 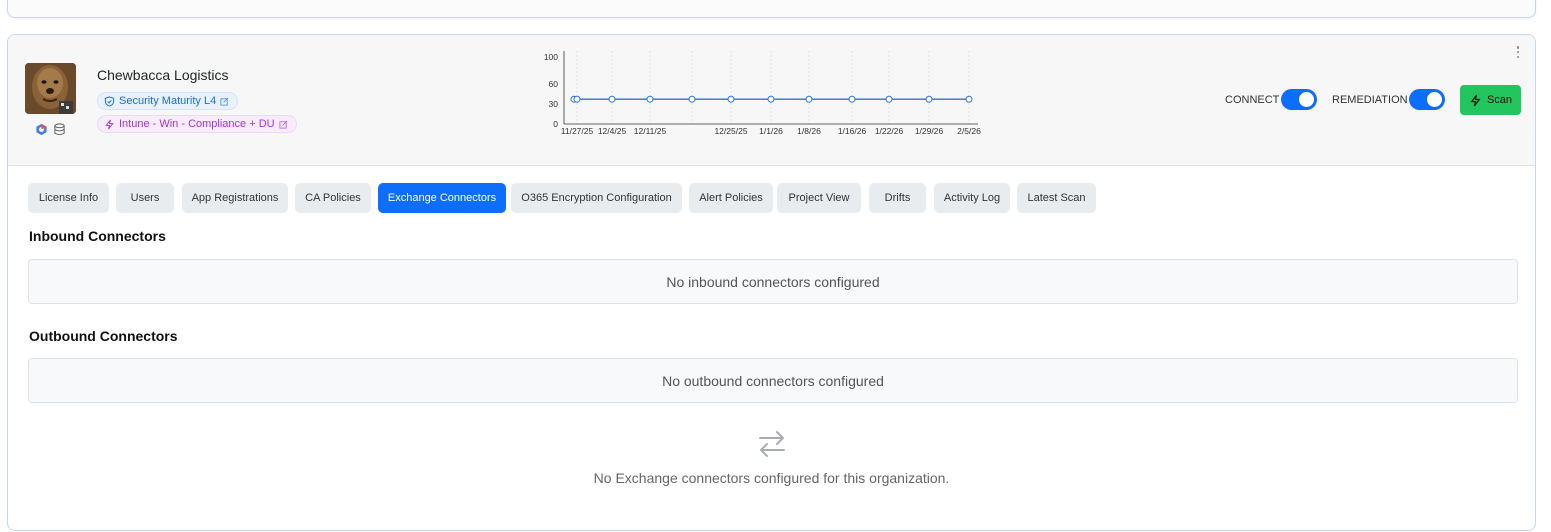 I want to click on chart-x-tick-label: 1/29/26, so click(x=929, y=131).